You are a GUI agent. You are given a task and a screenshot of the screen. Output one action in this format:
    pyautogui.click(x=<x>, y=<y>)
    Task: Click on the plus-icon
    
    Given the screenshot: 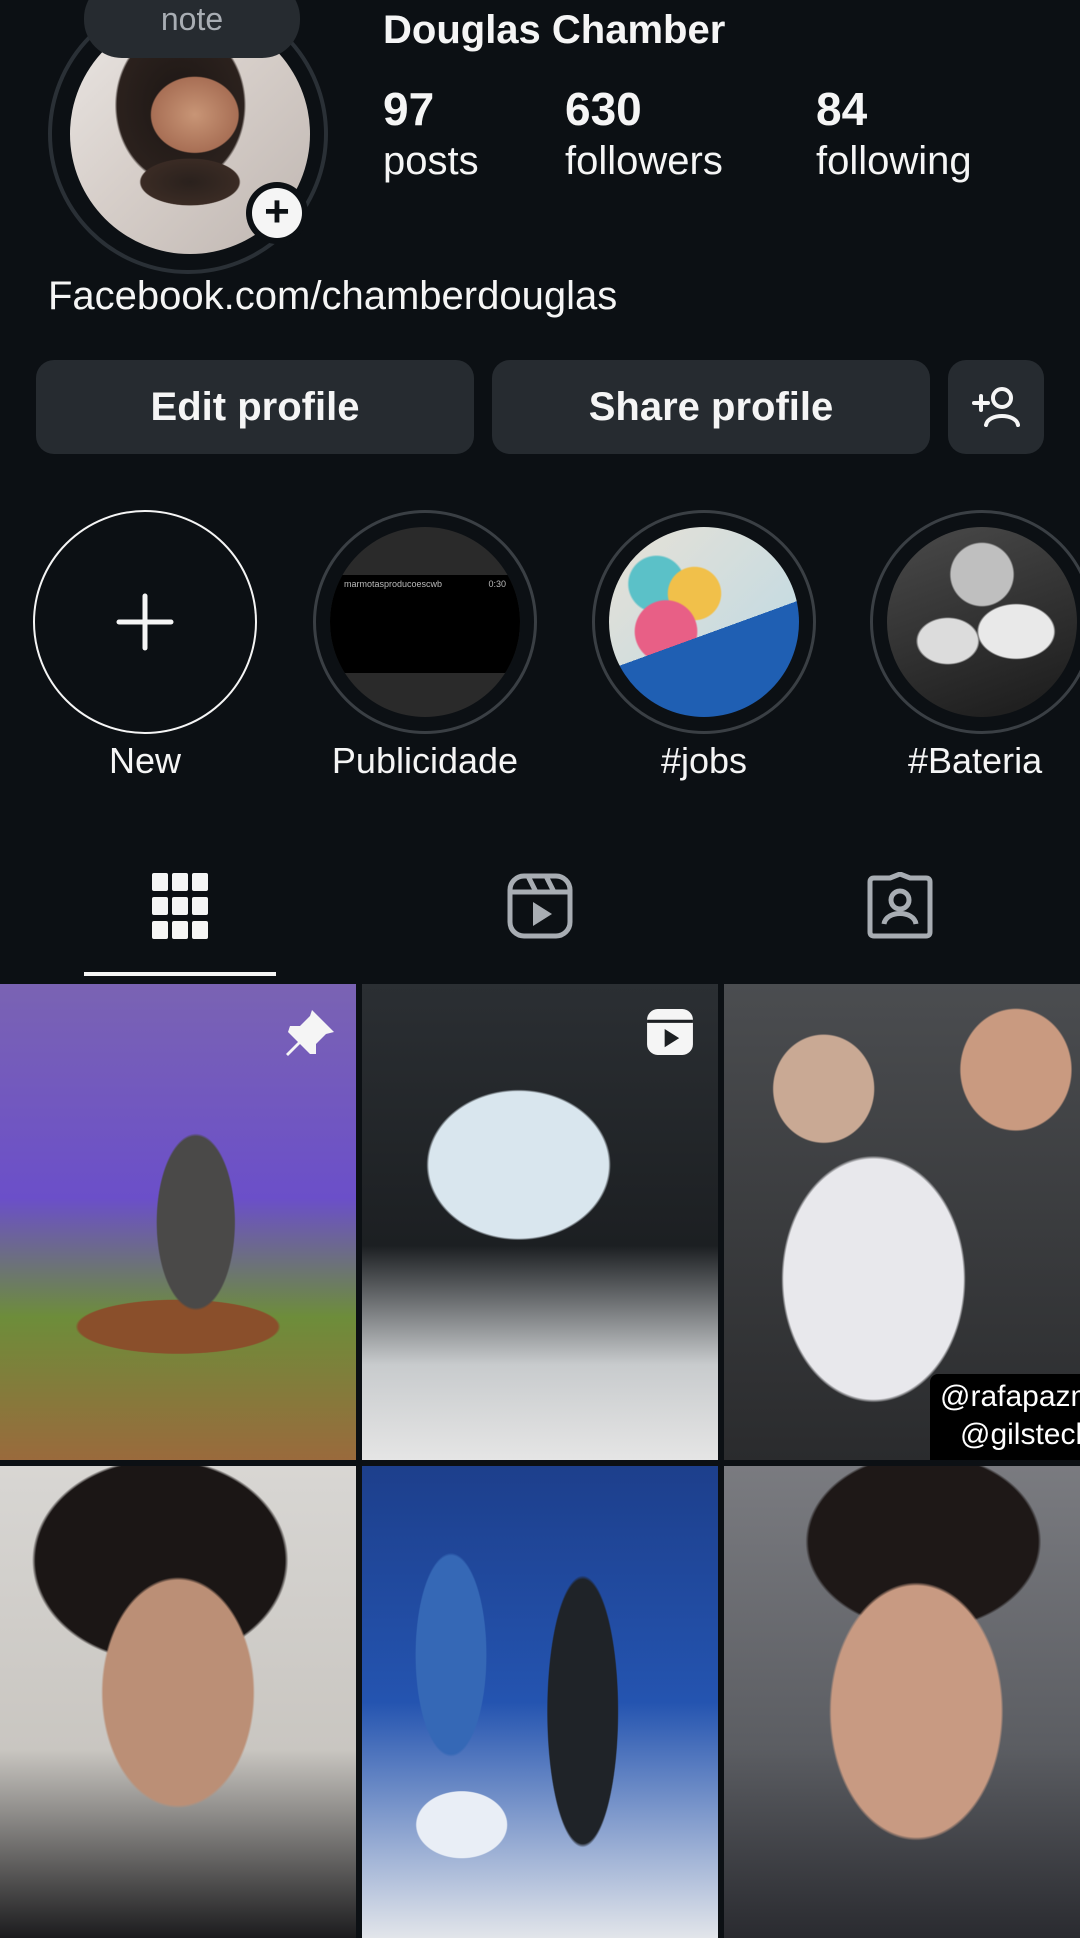 What is the action you would take?
    pyautogui.click(x=145, y=622)
    